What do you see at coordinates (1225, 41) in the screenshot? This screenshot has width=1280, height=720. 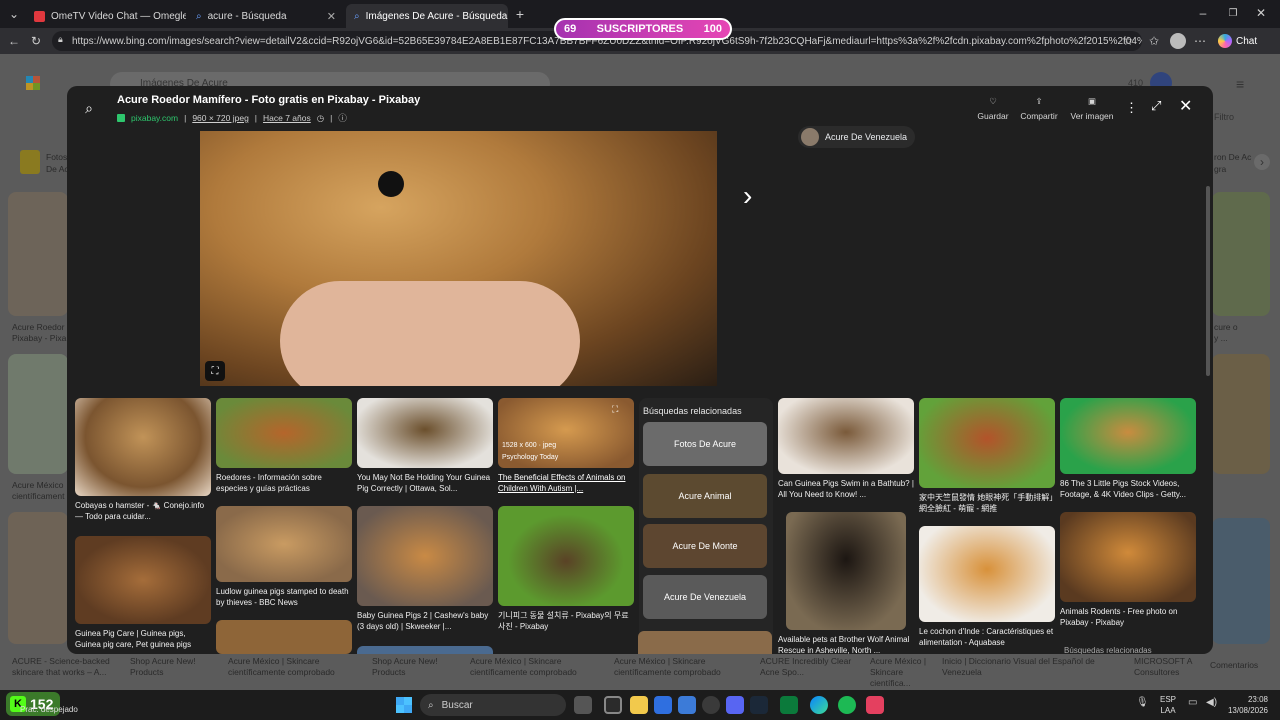 I see `copilot-icon` at bounding box center [1225, 41].